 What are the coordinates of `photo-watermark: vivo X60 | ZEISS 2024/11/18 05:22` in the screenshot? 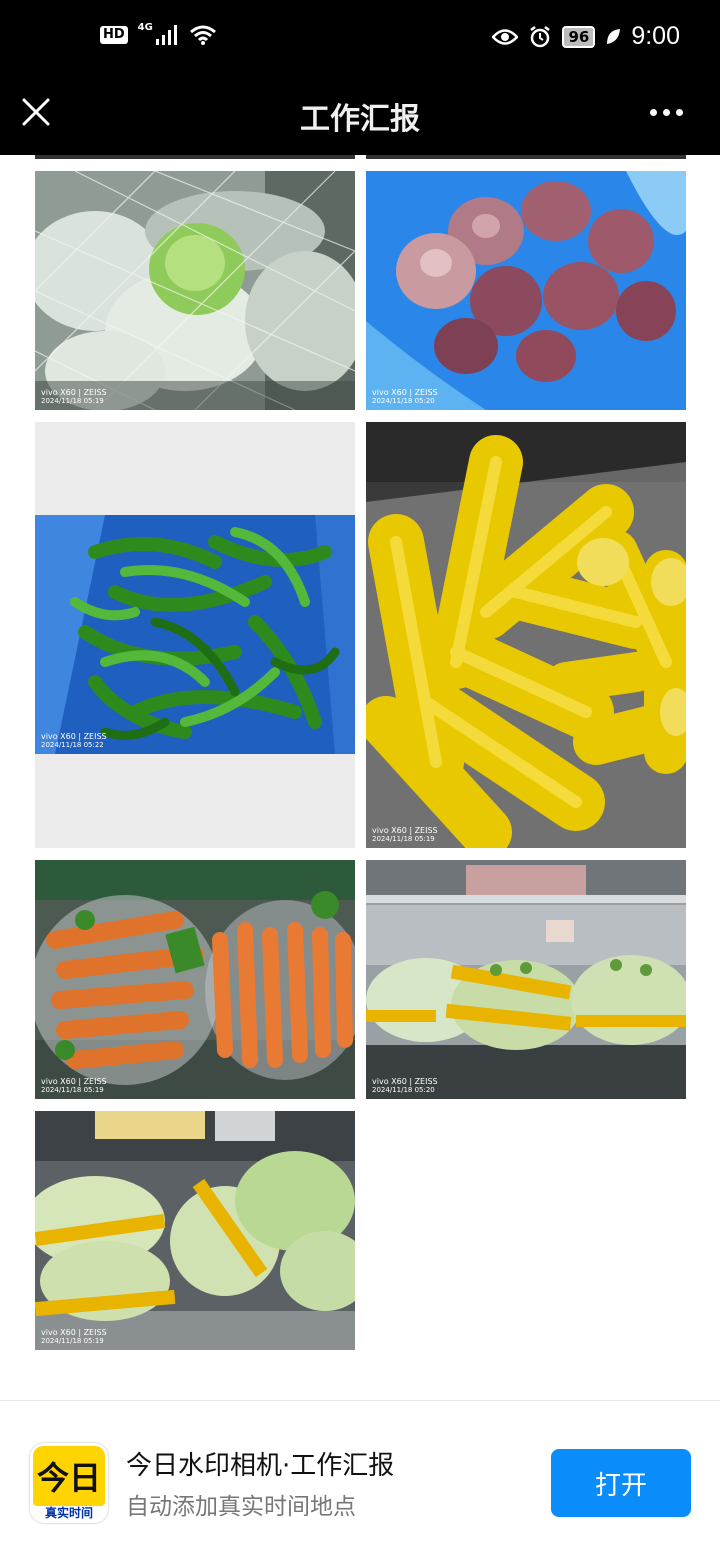 It's located at (74, 740).